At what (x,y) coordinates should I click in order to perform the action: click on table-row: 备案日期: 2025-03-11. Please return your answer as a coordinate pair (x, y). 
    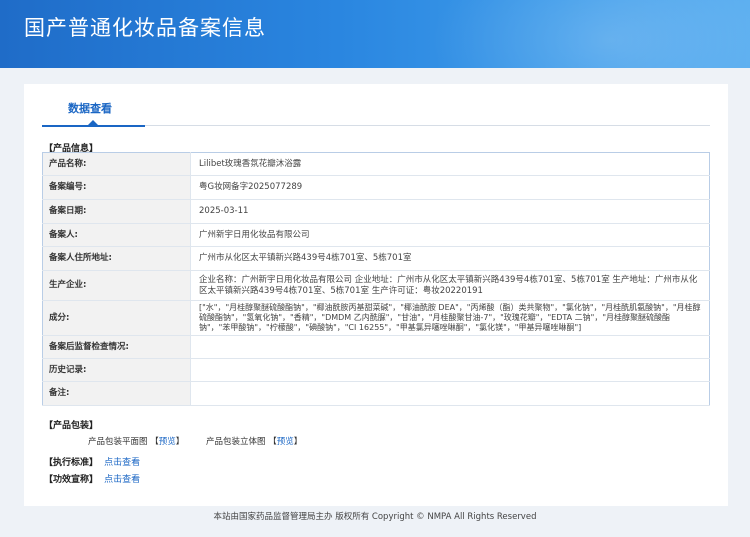
    Looking at the image, I should click on (376, 211).